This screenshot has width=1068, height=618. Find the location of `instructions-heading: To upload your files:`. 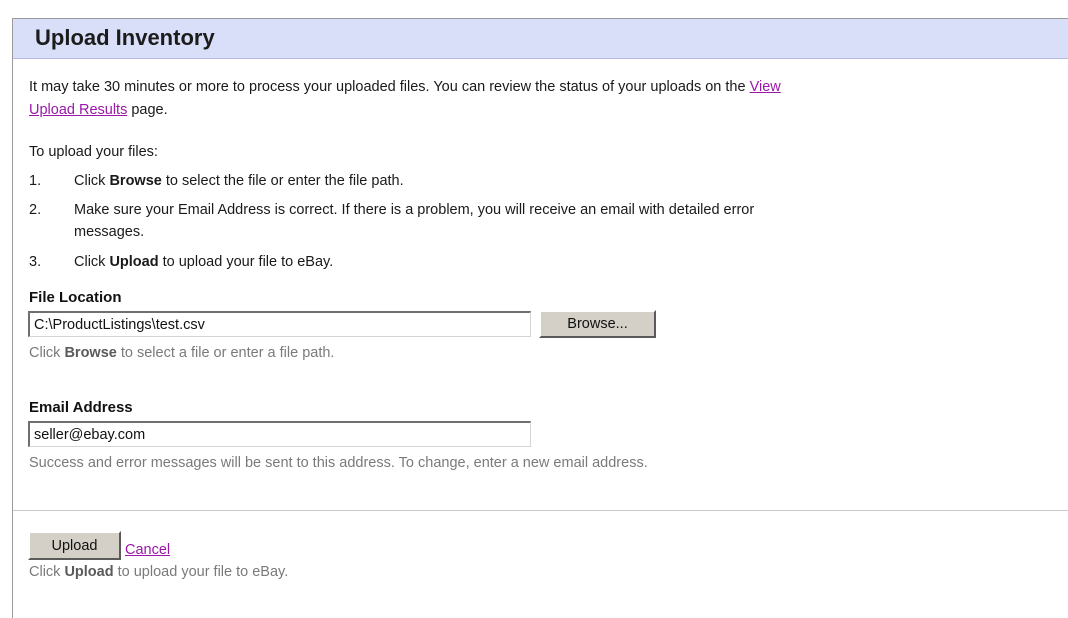

instructions-heading: To upload your files: is located at coordinates (93, 152).